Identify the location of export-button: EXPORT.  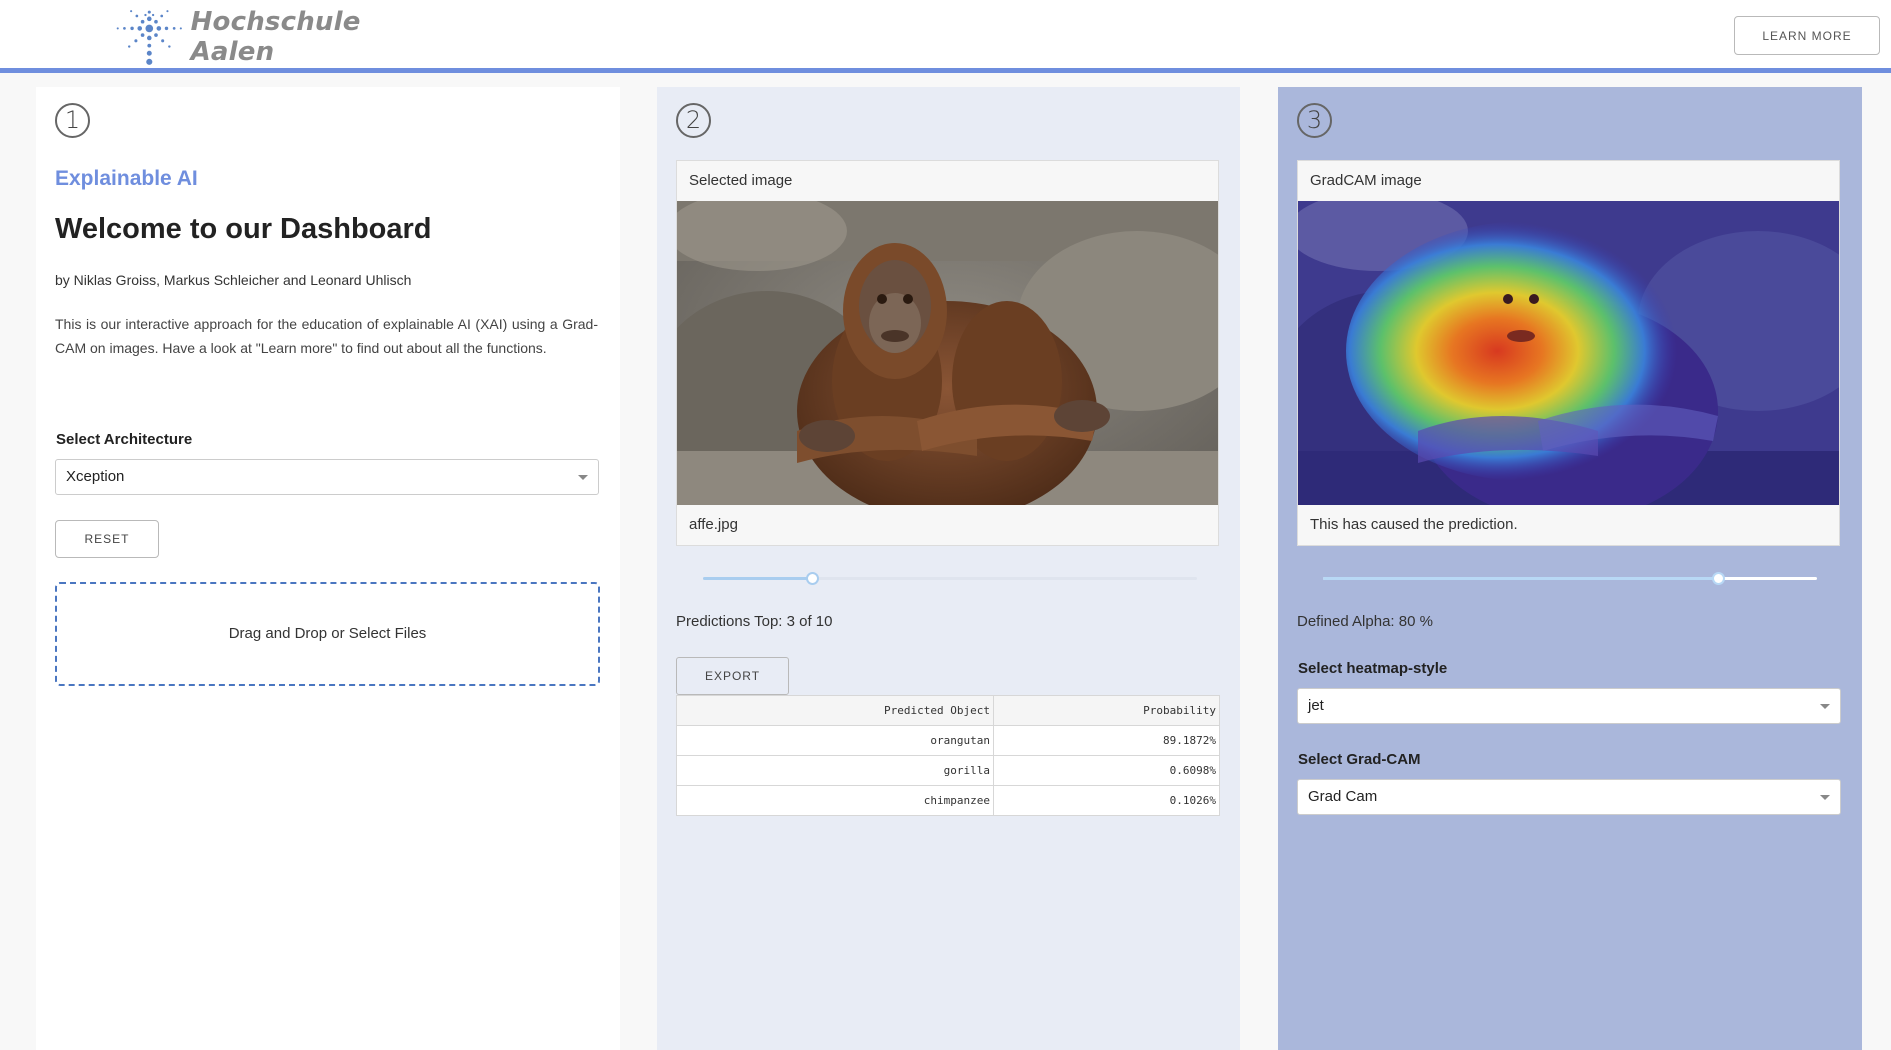
(732, 676).